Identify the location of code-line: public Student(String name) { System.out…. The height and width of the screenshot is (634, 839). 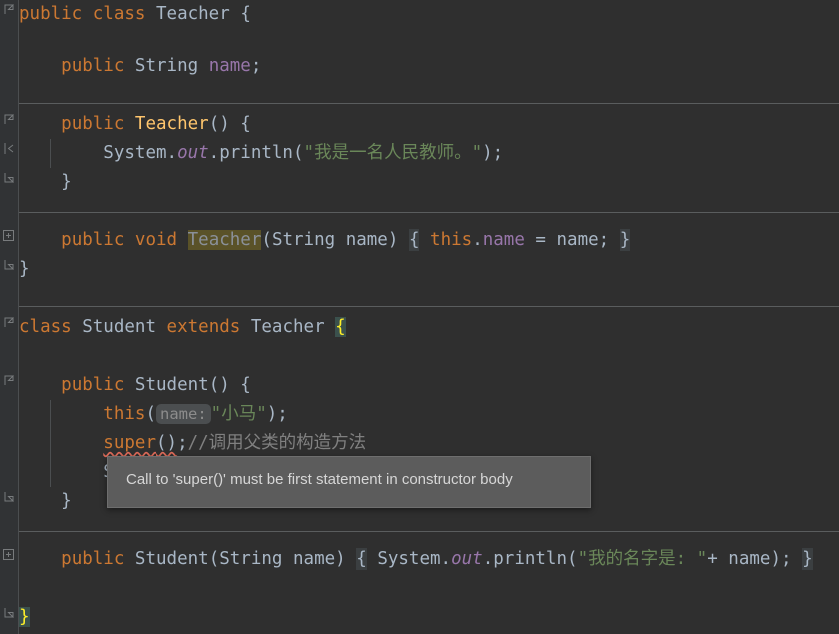
(416, 559).